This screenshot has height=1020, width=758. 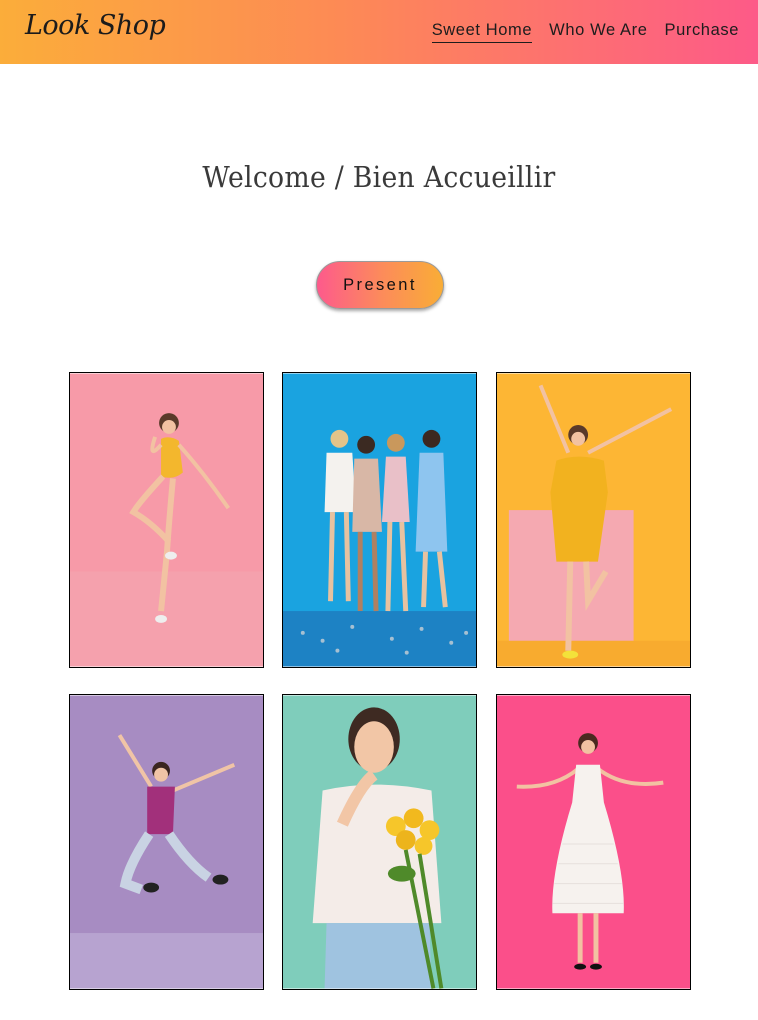 I want to click on photo-jumping-purple, so click(x=166, y=842).